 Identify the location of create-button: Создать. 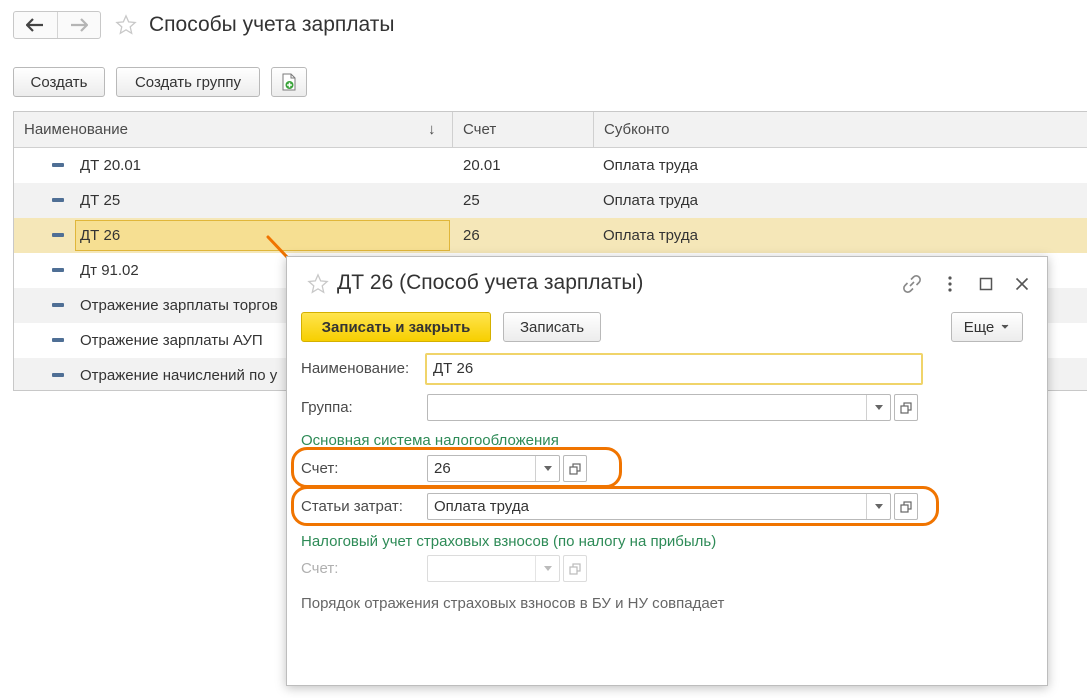
(59, 82).